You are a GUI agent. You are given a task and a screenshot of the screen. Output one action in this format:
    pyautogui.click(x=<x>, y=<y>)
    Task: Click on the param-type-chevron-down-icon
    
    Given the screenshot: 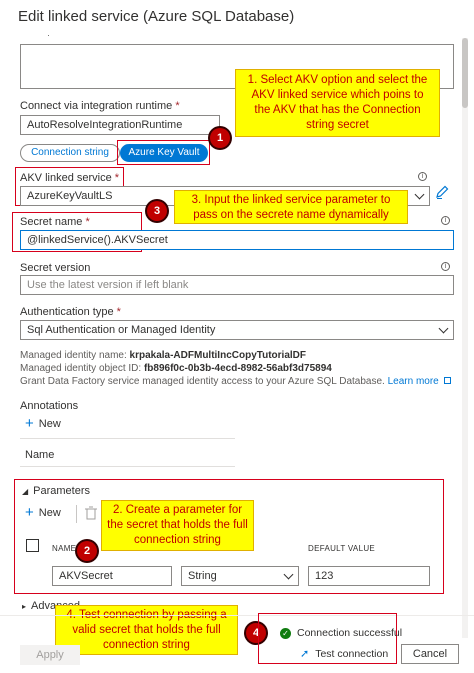 What is the action you would take?
    pyautogui.click(x=288, y=574)
    